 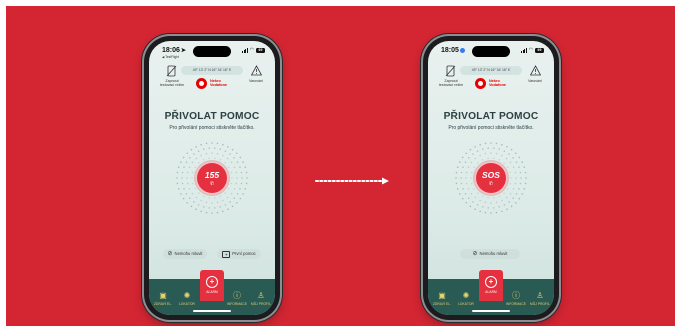 I want to click on call-button-label: 155, so click(x=212, y=175).